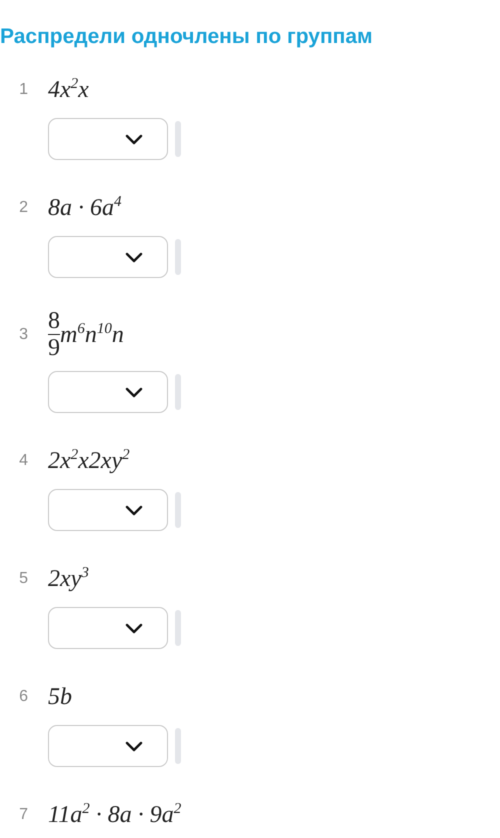 The height and width of the screenshot is (838, 500). I want to click on item-number: 7, so click(23, 815).